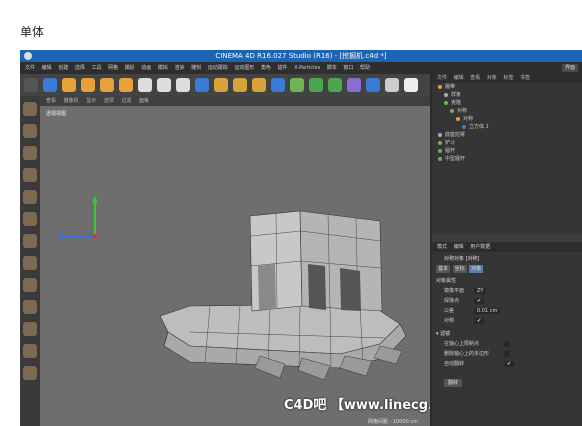 The width and height of the screenshot is (582, 426). I want to click on snap-icon, so click(30, 307).